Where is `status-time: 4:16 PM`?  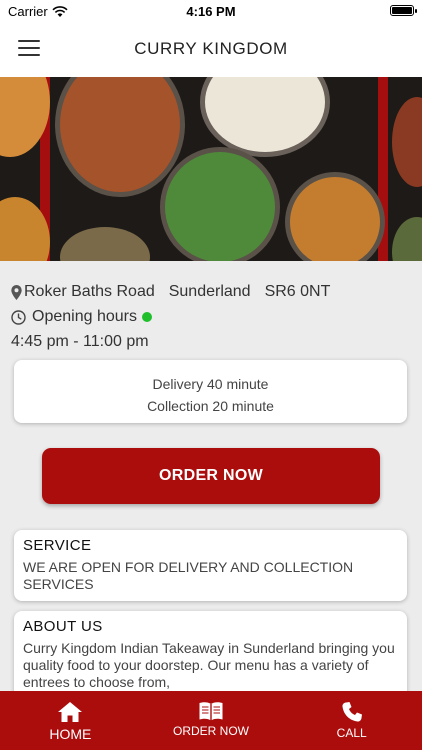
status-time: 4:16 PM is located at coordinates (211, 11).